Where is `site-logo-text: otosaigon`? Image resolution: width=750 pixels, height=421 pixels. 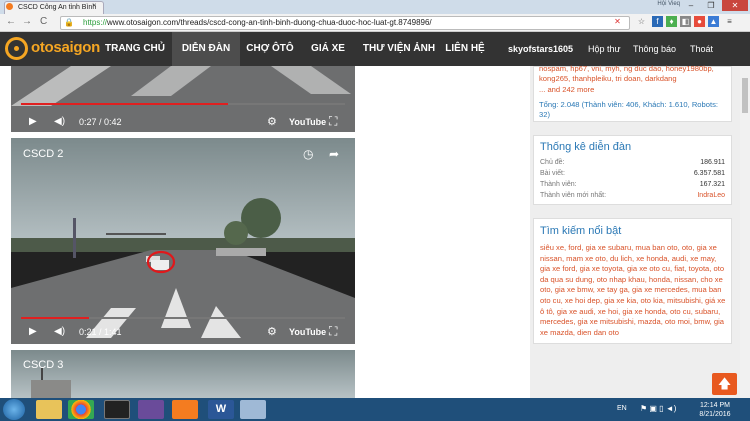
site-logo-text: otosaigon is located at coordinates (65, 47).